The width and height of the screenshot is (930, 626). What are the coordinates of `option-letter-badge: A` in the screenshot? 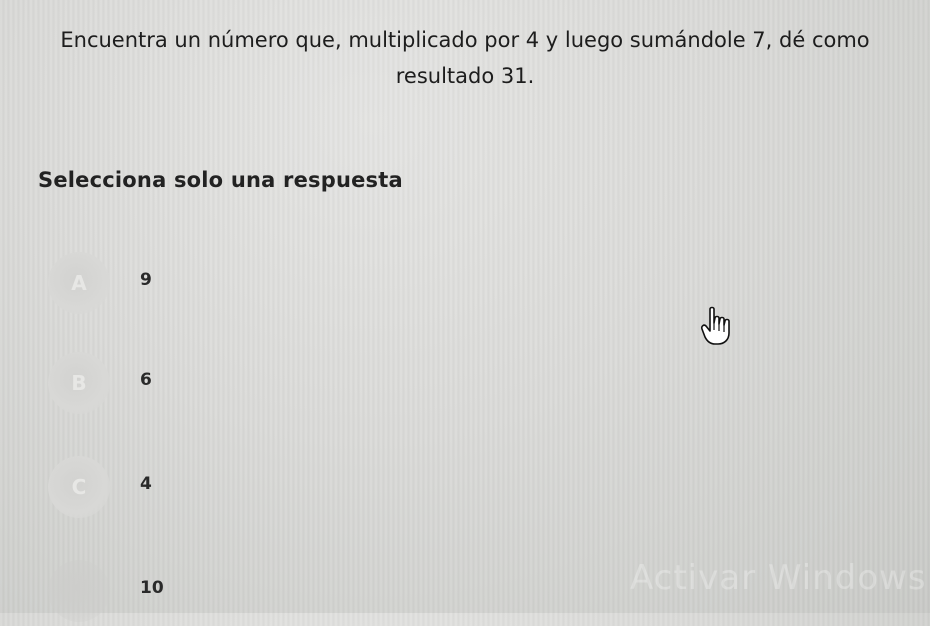 It's located at (79, 283).